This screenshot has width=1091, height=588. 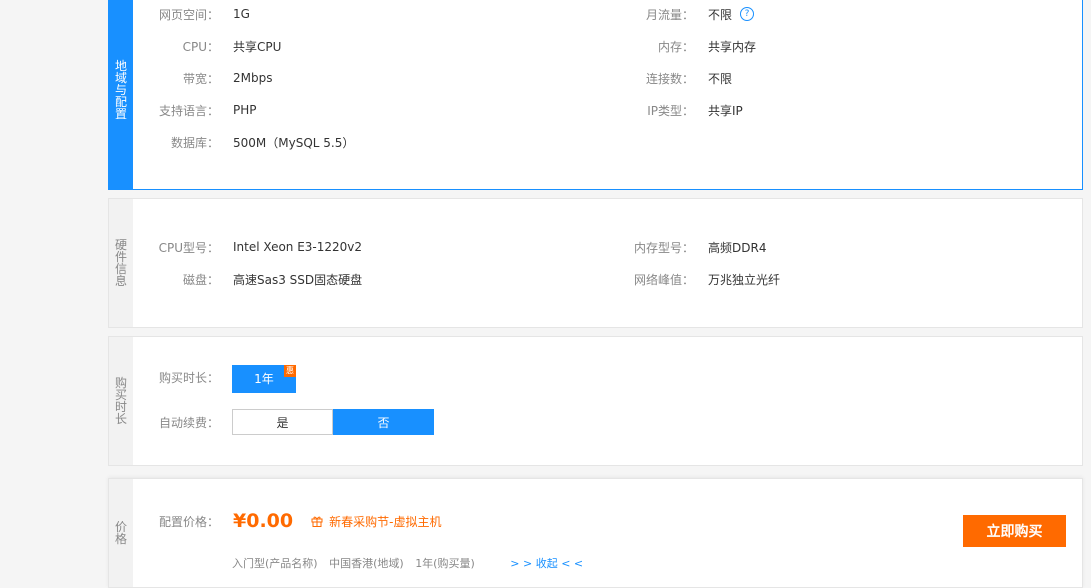 What do you see at coordinates (383, 422) in the screenshot?
I see `auto-renew-no-button: 否` at bounding box center [383, 422].